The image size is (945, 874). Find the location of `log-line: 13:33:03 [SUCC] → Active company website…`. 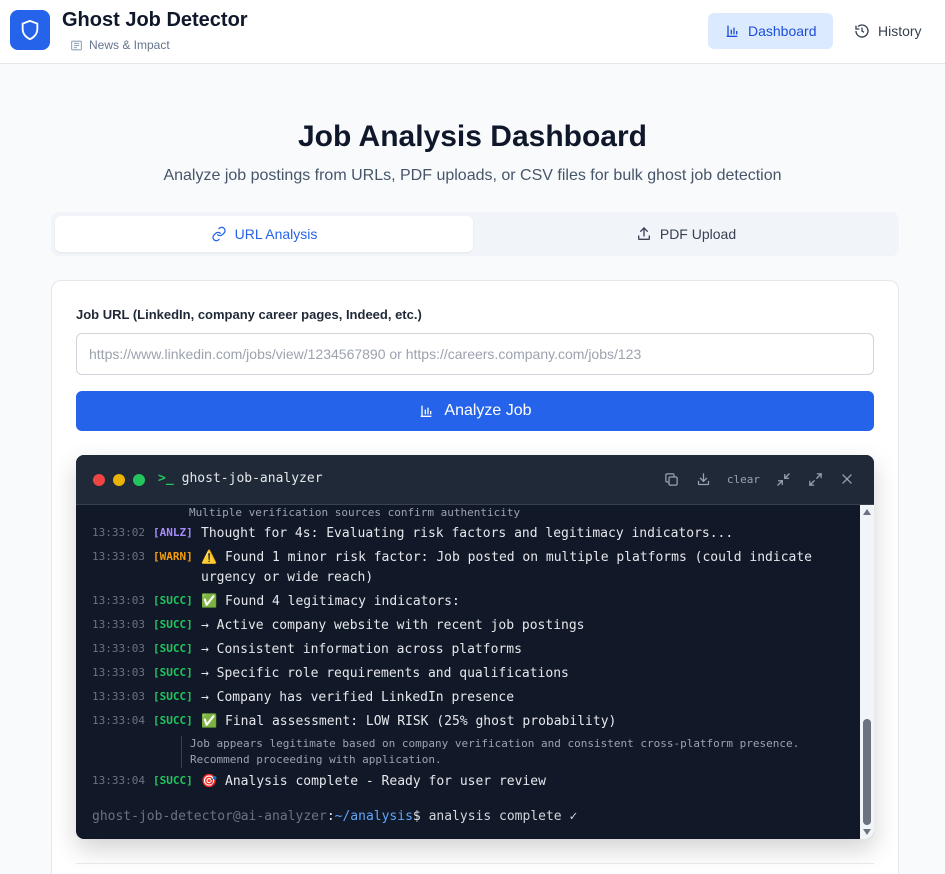

log-line: 13:33:03 [SUCC] → Active company website… is located at coordinates (472, 626).